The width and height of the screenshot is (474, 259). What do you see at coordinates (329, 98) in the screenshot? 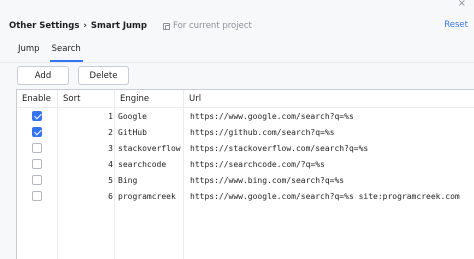
I see `column-header-url: Url` at bounding box center [329, 98].